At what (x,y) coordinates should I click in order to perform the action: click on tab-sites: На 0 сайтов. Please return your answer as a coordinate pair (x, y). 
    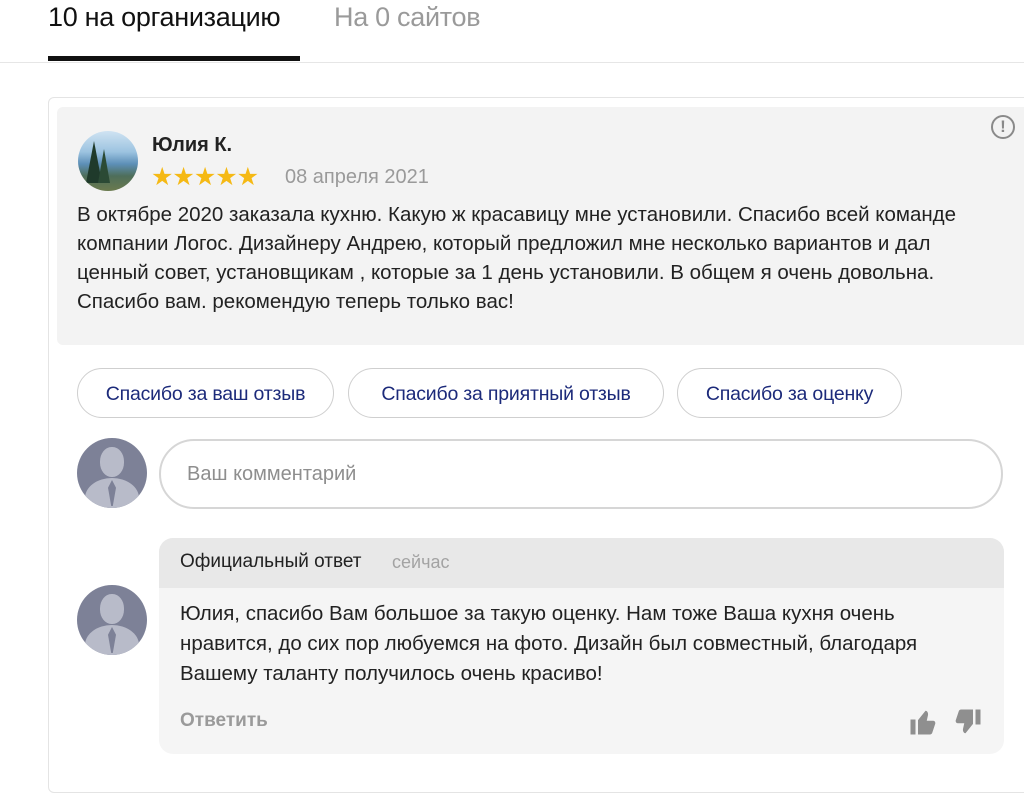
    Looking at the image, I should click on (407, 17).